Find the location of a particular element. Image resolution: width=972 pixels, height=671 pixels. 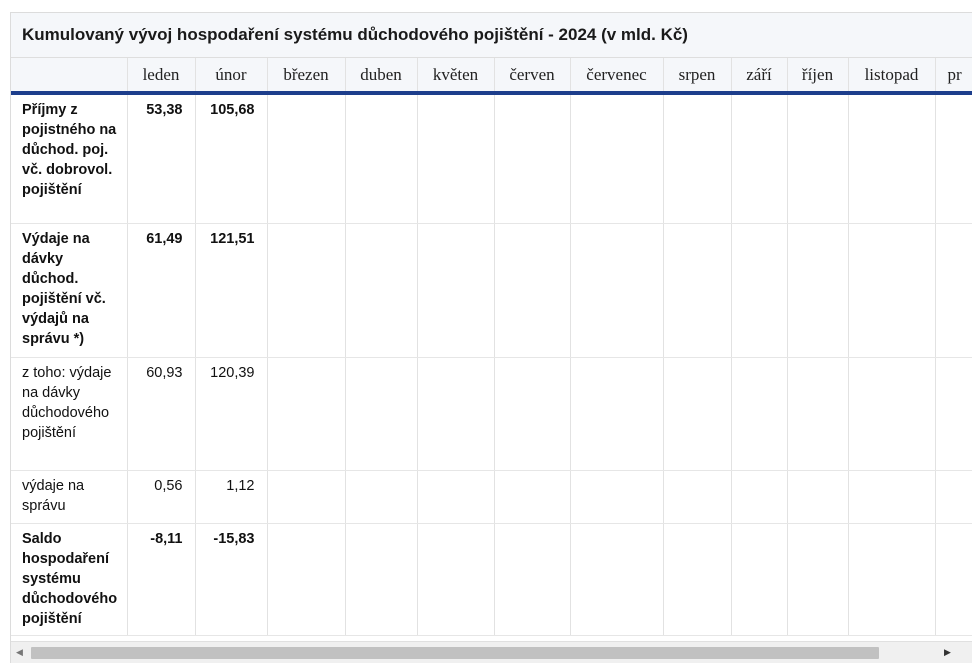

value-cell: 121,51 is located at coordinates (231, 290).